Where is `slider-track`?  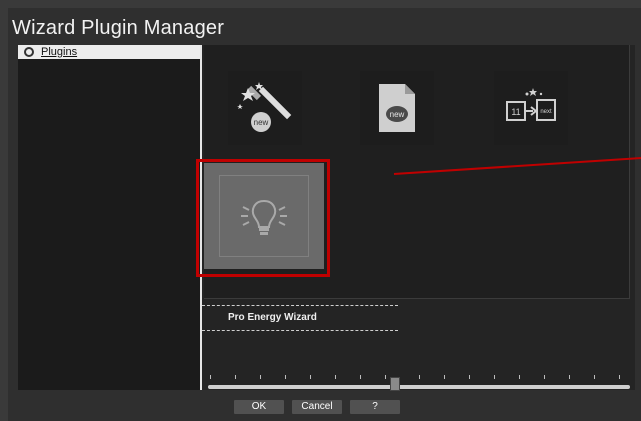 slider-track is located at coordinates (419, 387).